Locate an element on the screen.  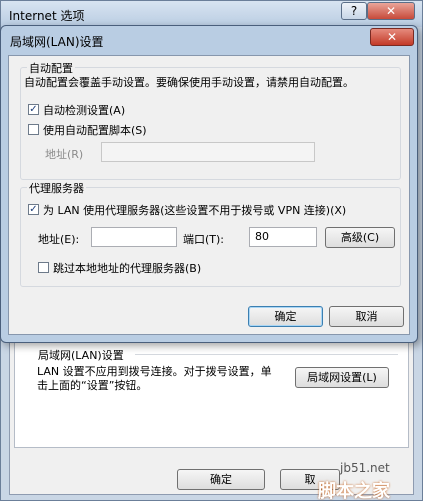
auto-detect-checkbox: ✓ is located at coordinates (33, 109).